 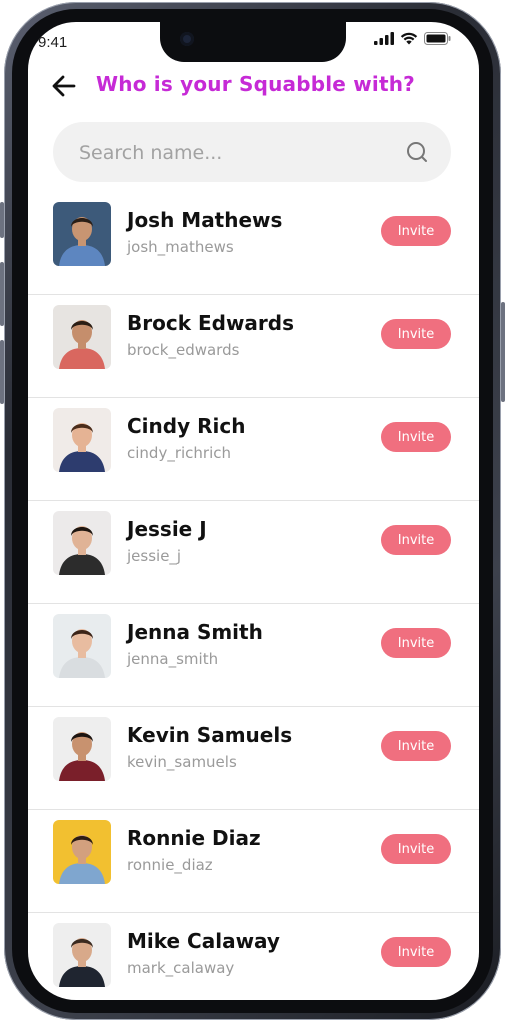 What do you see at coordinates (253, 655) in the screenshot?
I see `list-item: Jenna Smith jenna_smith Invite` at bounding box center [253, 655].